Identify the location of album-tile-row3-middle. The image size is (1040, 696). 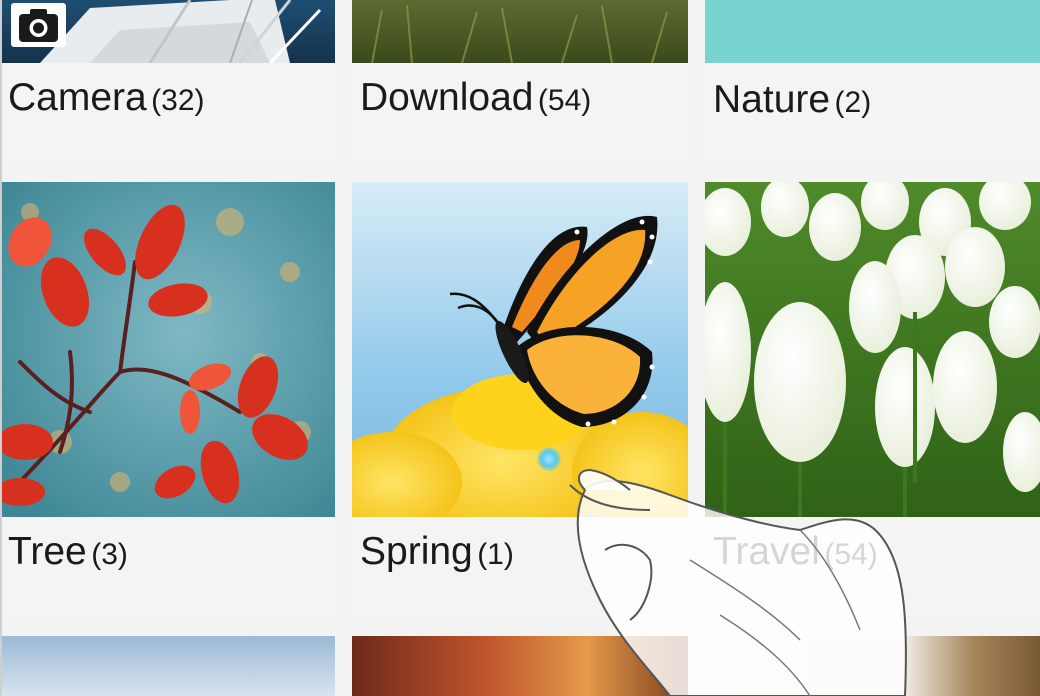
(520, 666).